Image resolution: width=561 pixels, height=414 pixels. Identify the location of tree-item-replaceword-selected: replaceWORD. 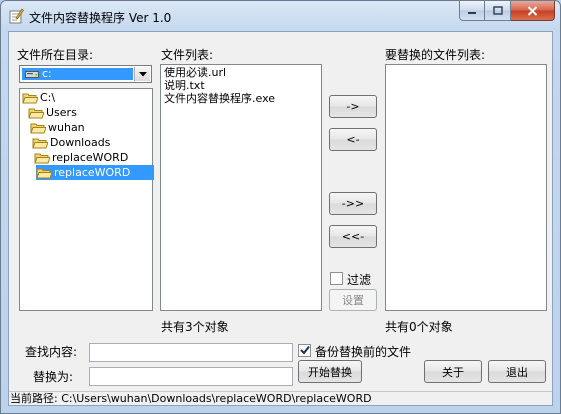
(95, 172).